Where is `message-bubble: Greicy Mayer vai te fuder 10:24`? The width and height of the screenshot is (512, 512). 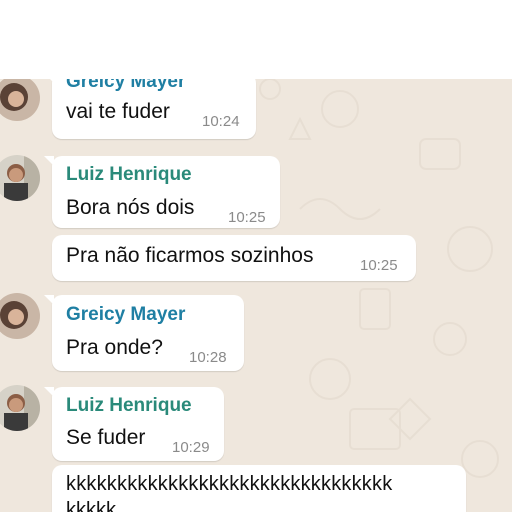 message-bubble: Greicy Mayer vai te fuder 10:24 is located at coordinates (150, 109).